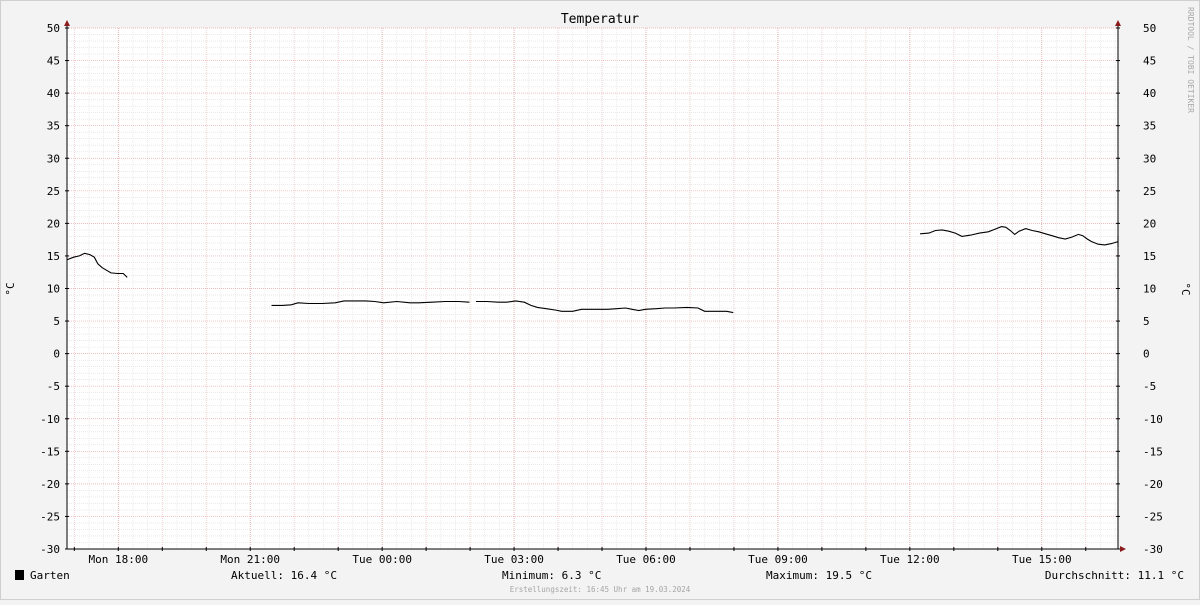  Describe the element at coordinates (1146, 354) in the screenshot. I see `y-tick-label-right: 0` at that location.